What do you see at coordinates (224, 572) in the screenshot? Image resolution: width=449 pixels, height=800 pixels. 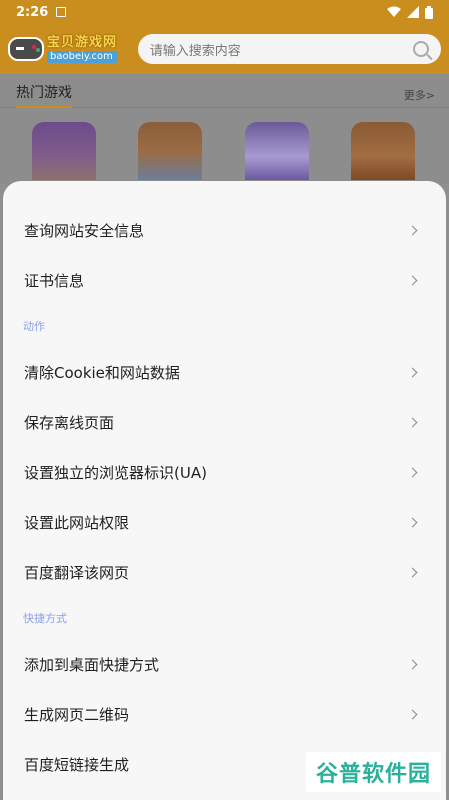 I see `menu-item-translate-page: 百度翻译该网页` at bounding box center [224, 572].